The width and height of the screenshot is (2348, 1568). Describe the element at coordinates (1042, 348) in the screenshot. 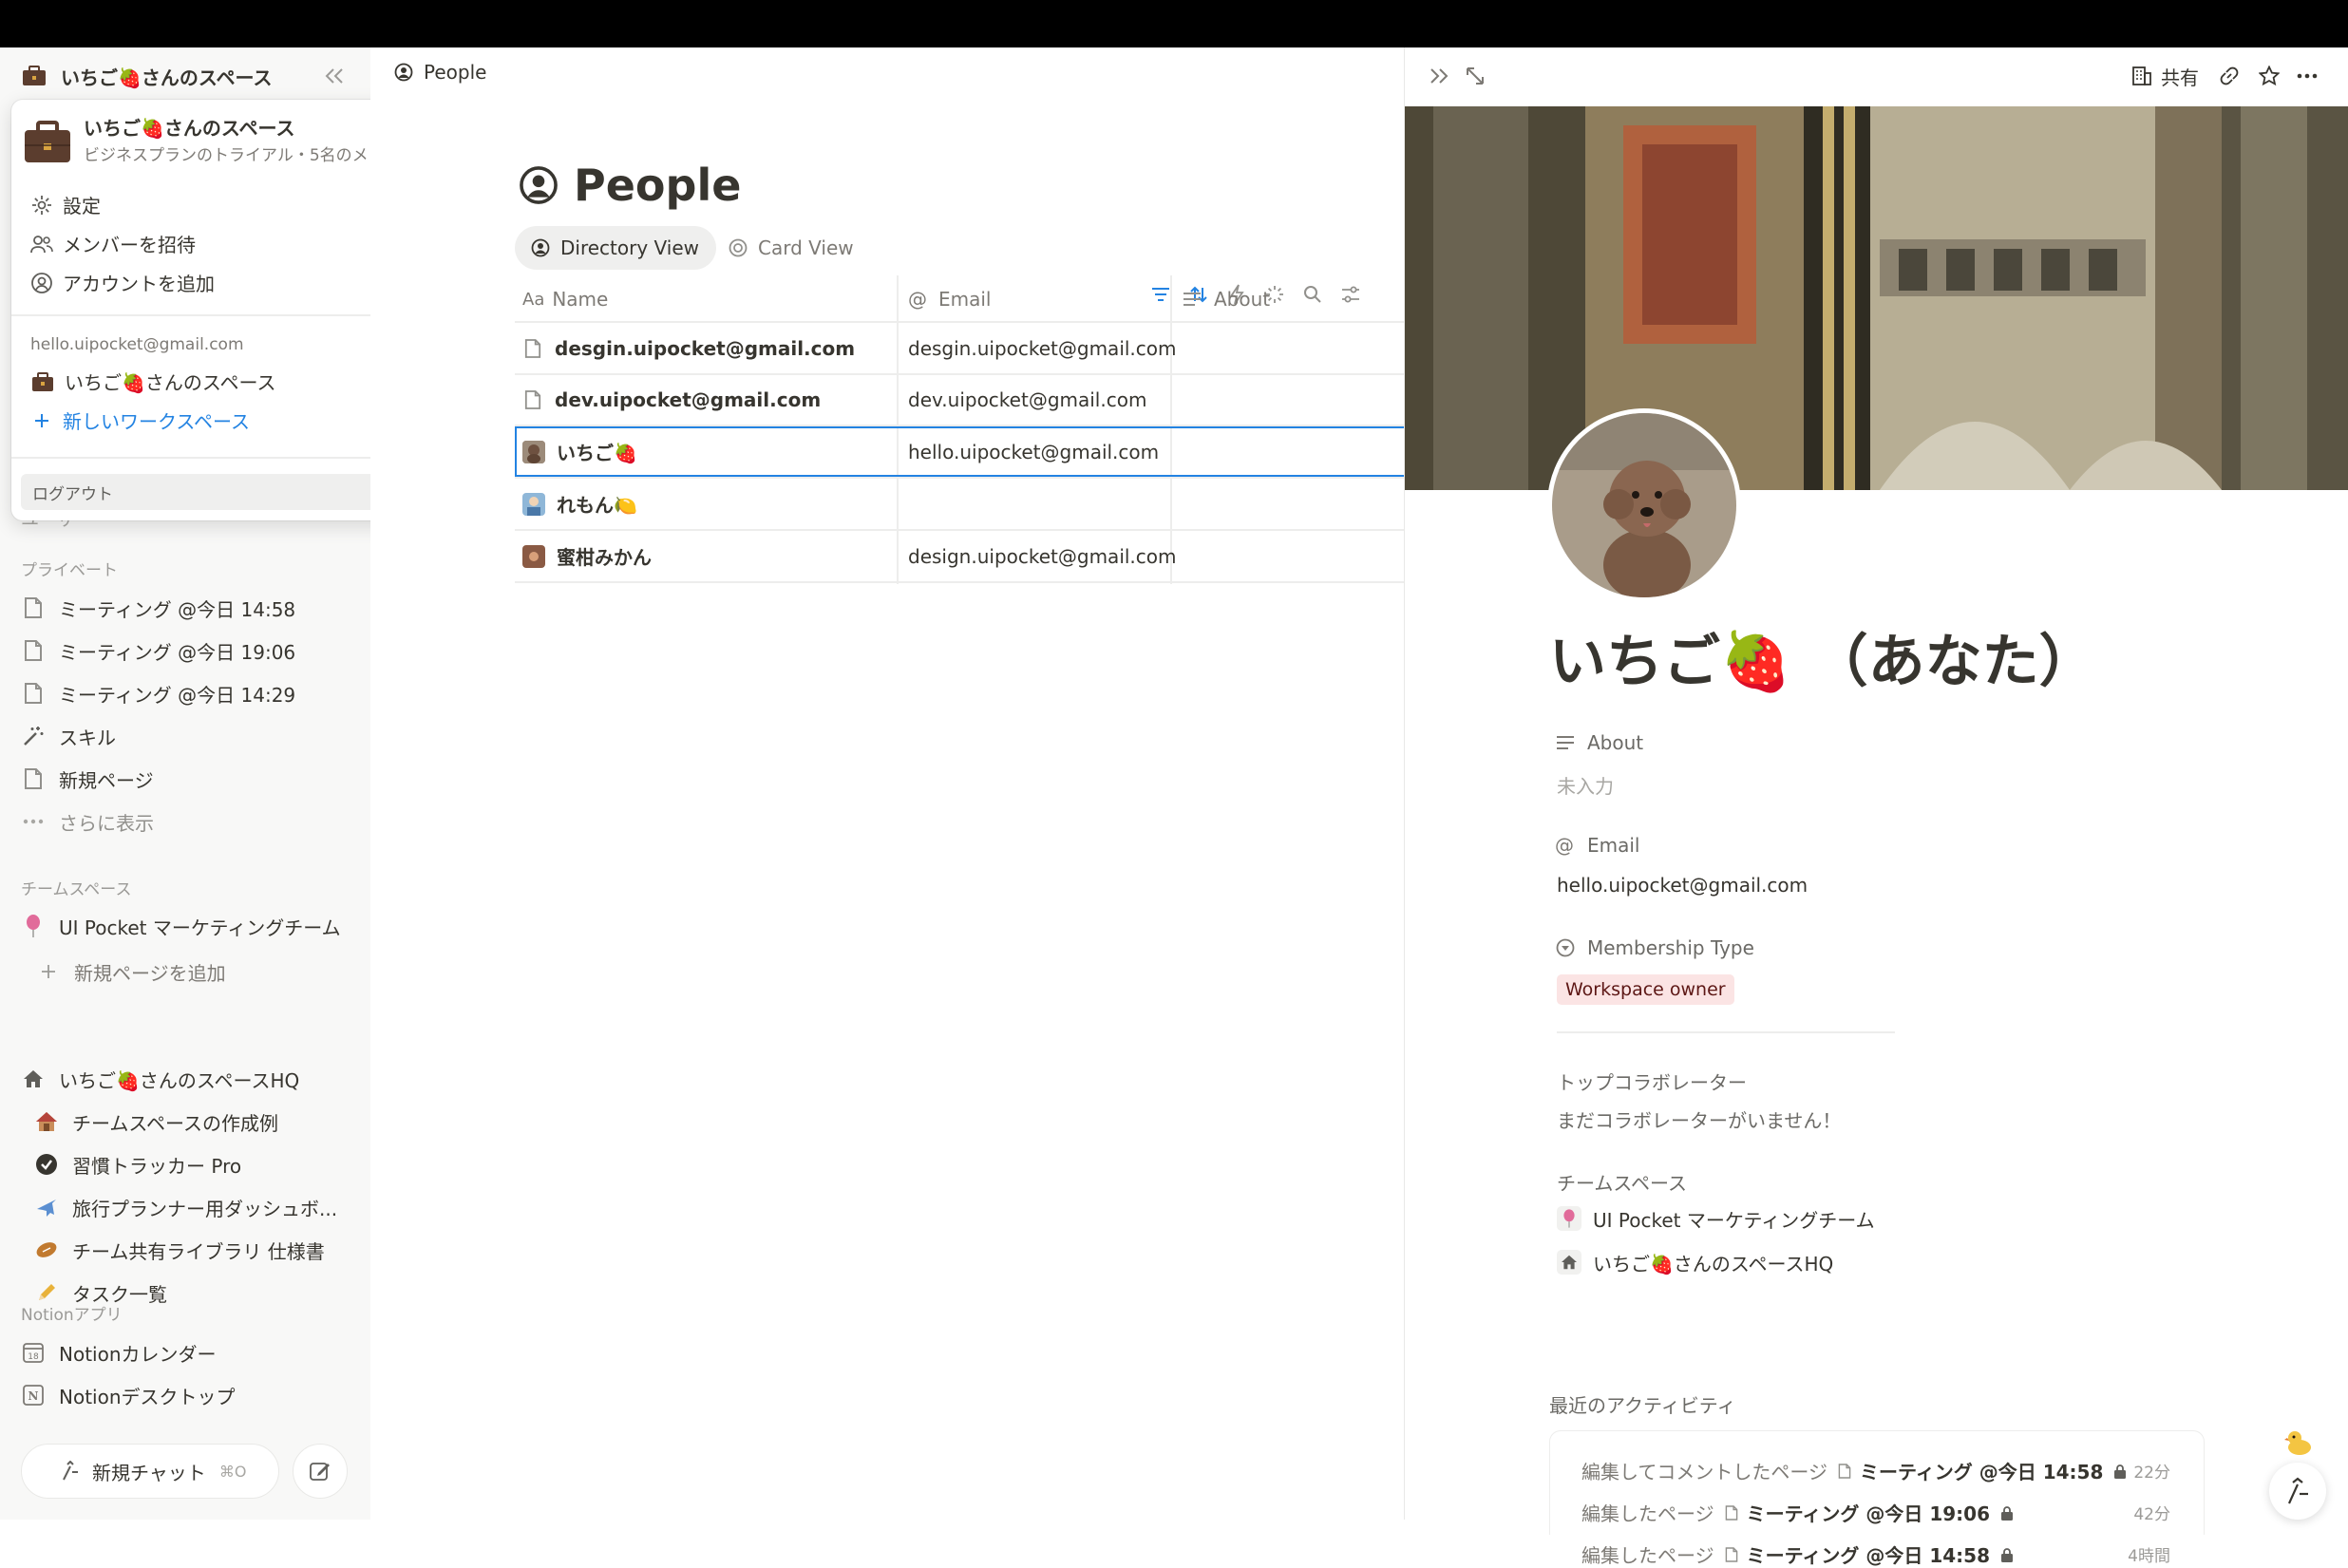

I see `row-email-cell: desgin.uipocket@gmail.com` at that location.